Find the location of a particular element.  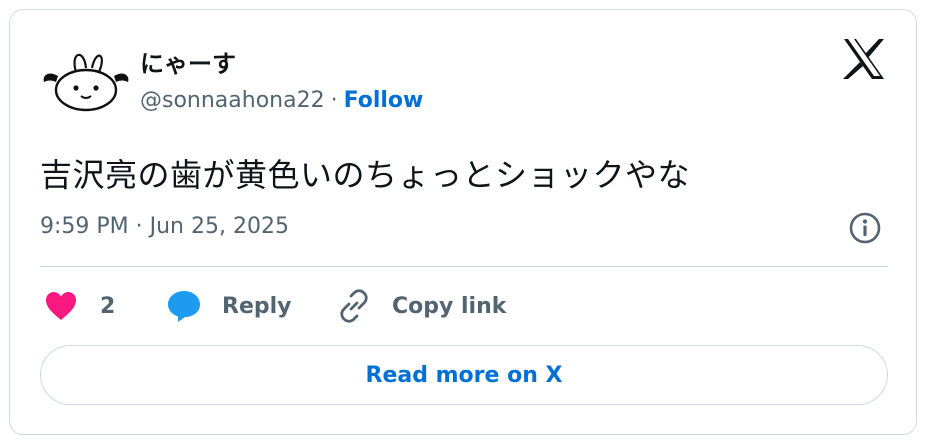

like-button: 2 is located at coordinates (79, 306).